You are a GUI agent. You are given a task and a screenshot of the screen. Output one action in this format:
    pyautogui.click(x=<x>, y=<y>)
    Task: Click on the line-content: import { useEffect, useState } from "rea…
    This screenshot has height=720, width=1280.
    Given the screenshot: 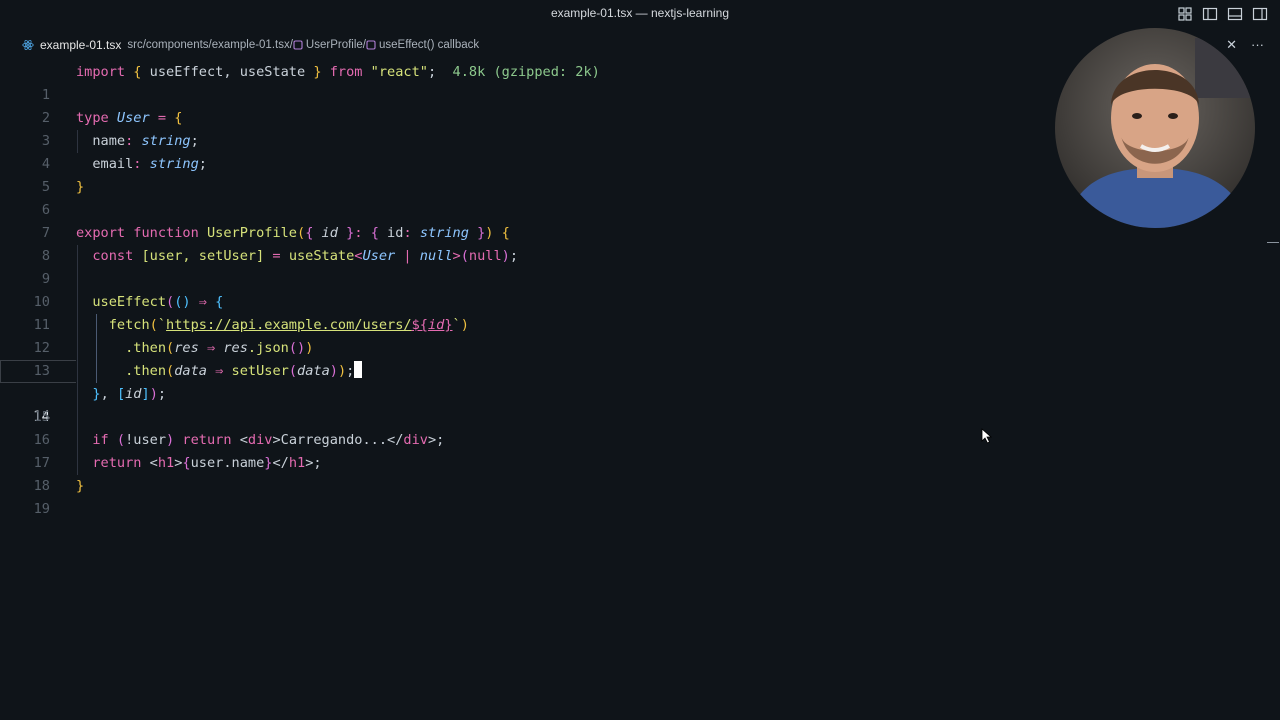 What is the action you would take?
    pyautogui.click(x=338, y=72)
    